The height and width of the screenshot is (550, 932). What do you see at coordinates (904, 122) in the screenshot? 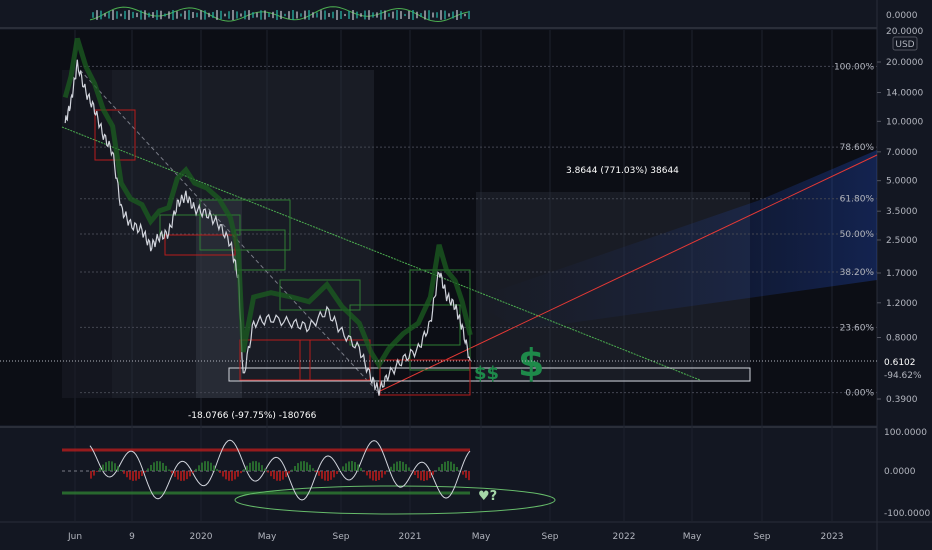
I see `y-tick-label: 10.0000` at bounding box center [904, 122].